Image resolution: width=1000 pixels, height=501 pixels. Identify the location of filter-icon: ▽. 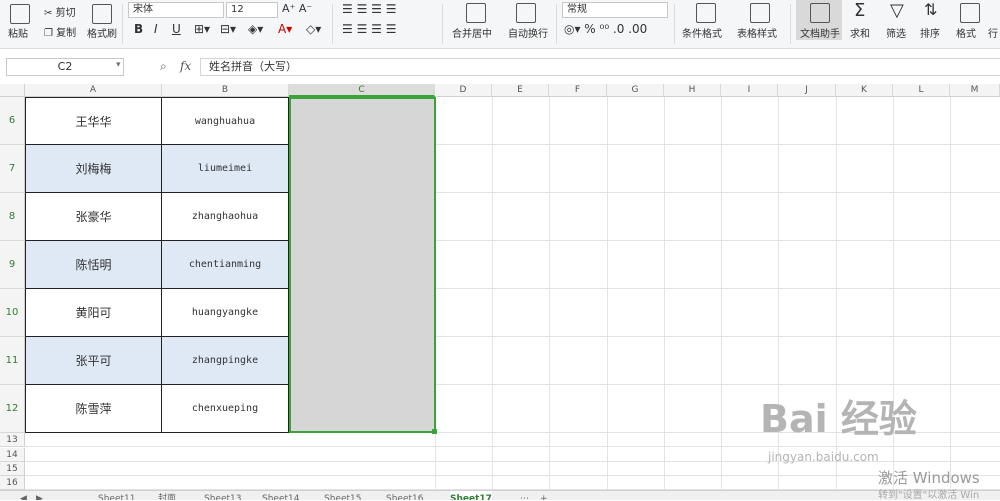
(897, 10).